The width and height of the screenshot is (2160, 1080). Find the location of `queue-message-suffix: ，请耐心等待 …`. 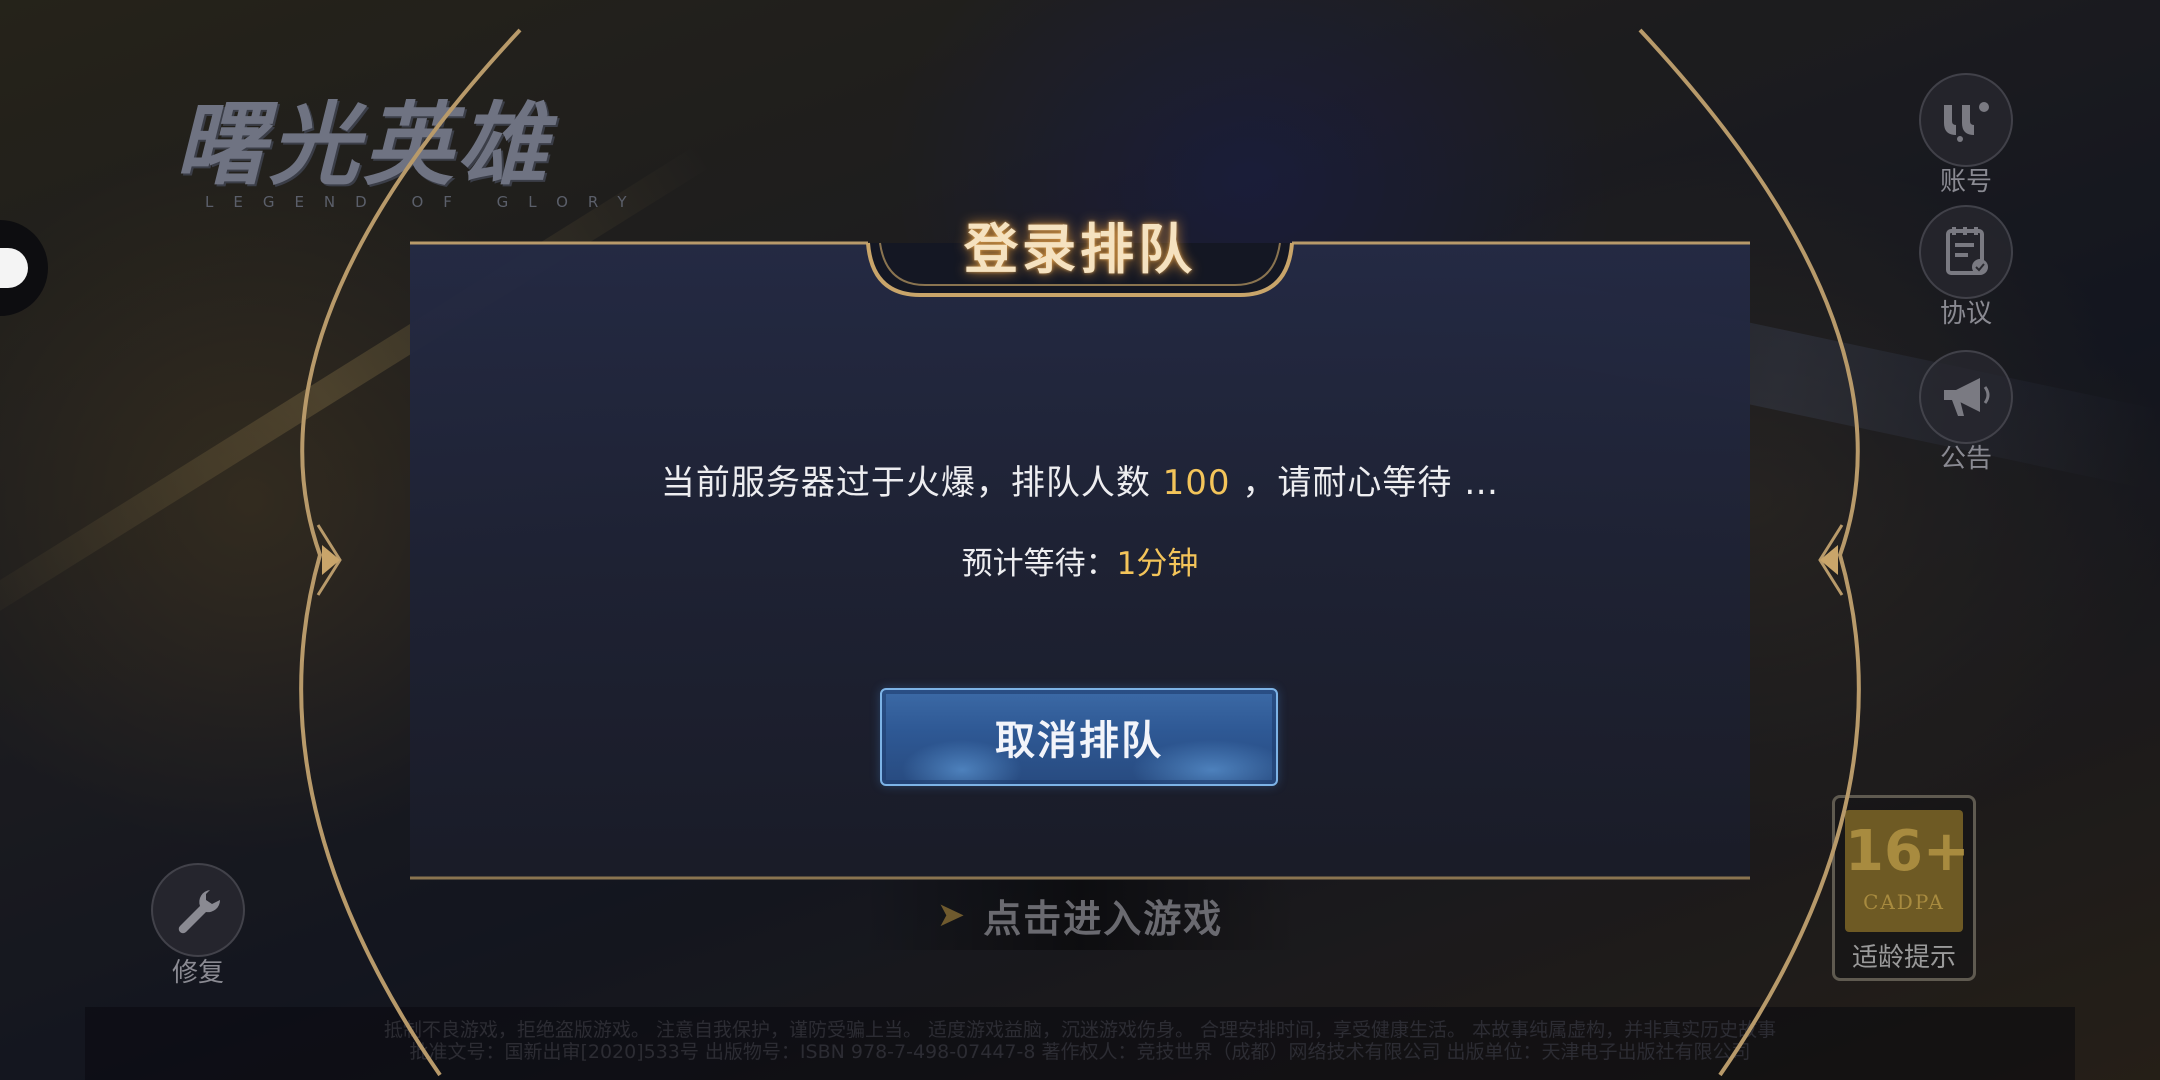

queue-message-suffix: ，请耐心等待 … is located at coordinates (1365, 483).